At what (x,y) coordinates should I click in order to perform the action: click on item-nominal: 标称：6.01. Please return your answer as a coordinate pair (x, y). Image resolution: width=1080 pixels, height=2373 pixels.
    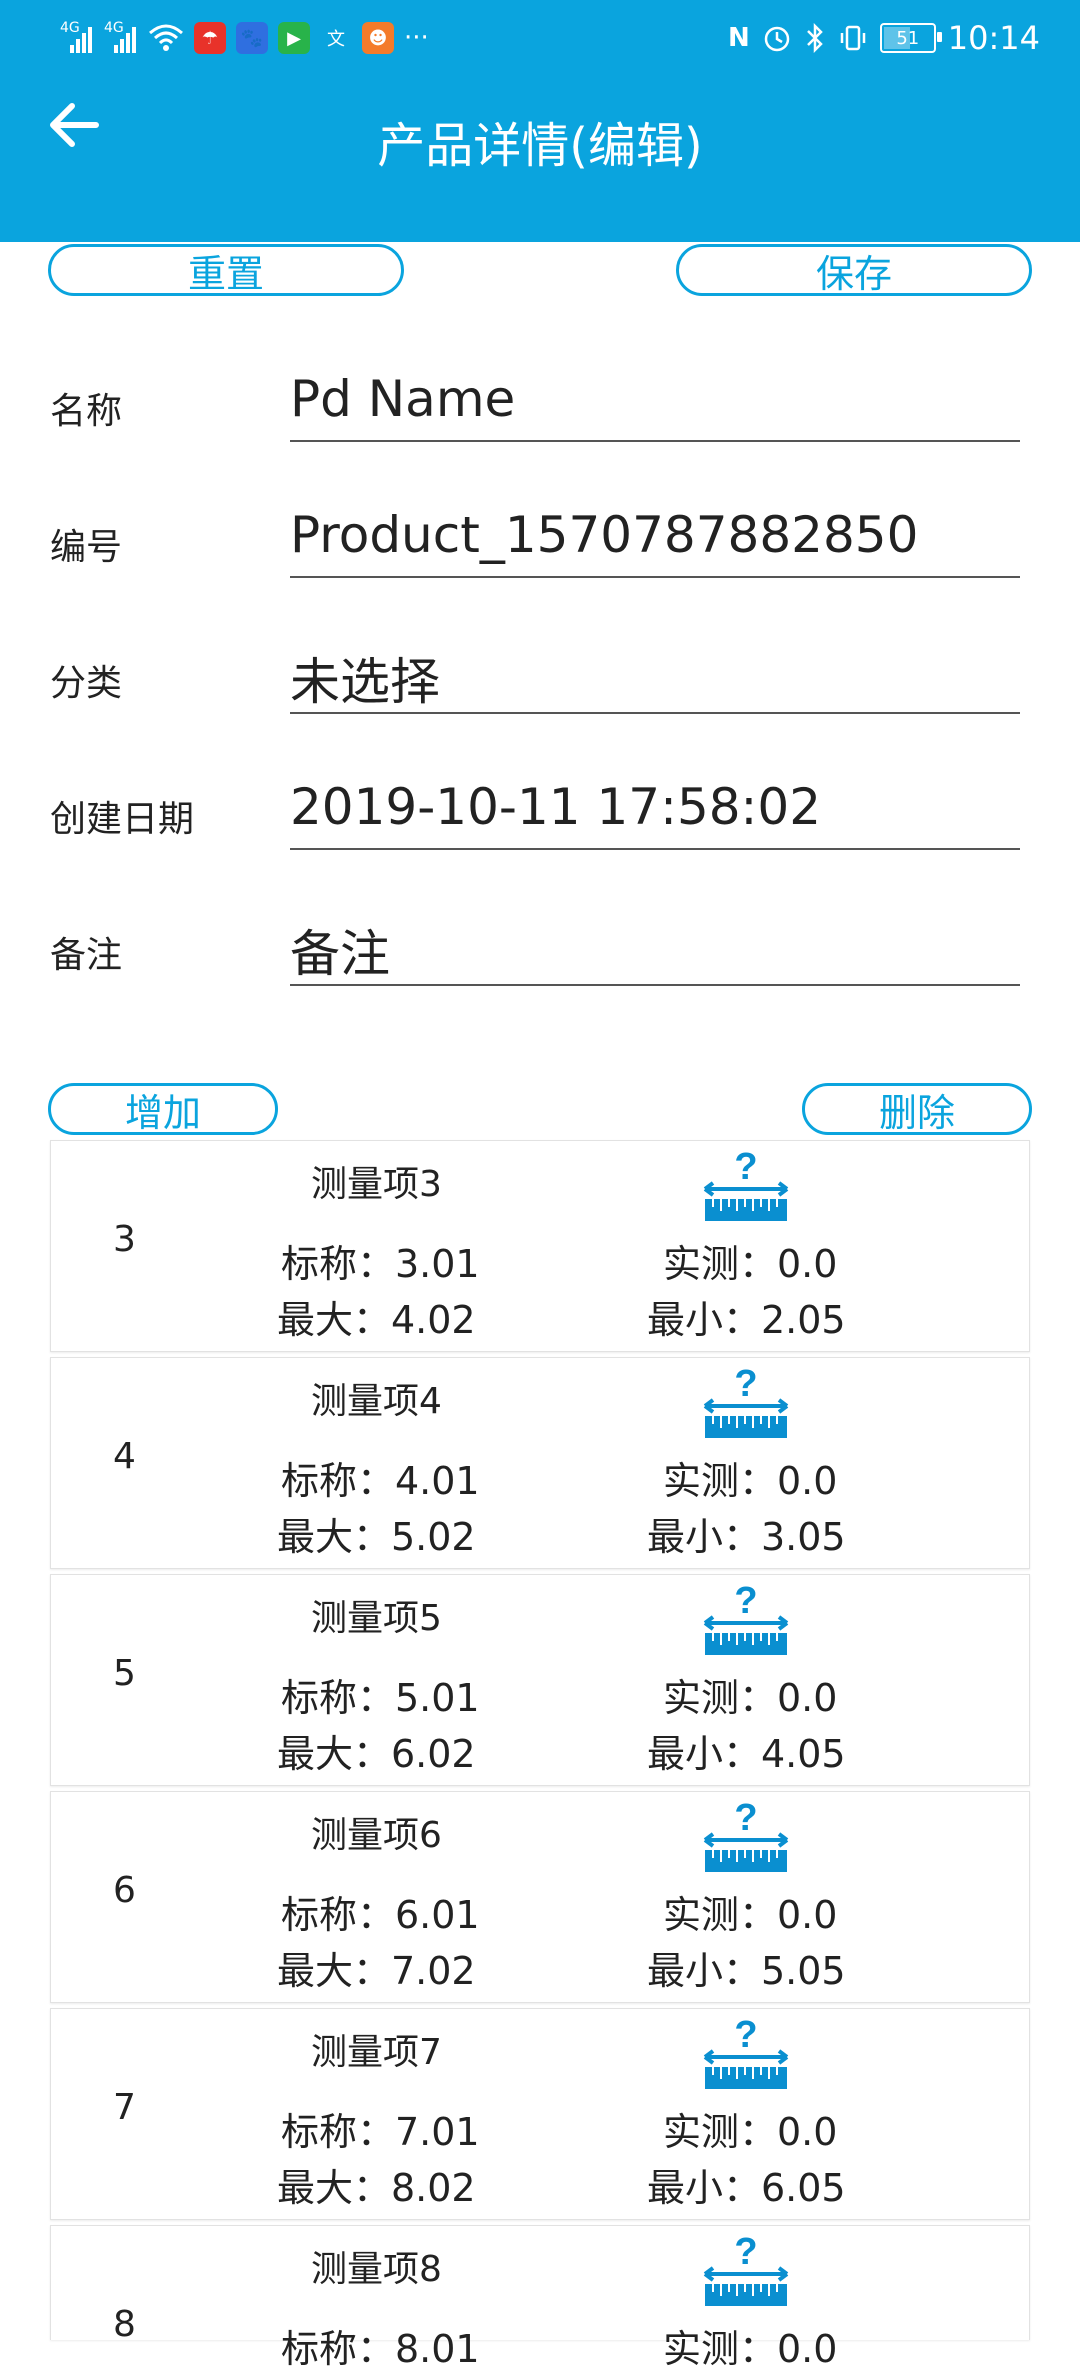
    Looking at the image, I should click on (380, 1915).